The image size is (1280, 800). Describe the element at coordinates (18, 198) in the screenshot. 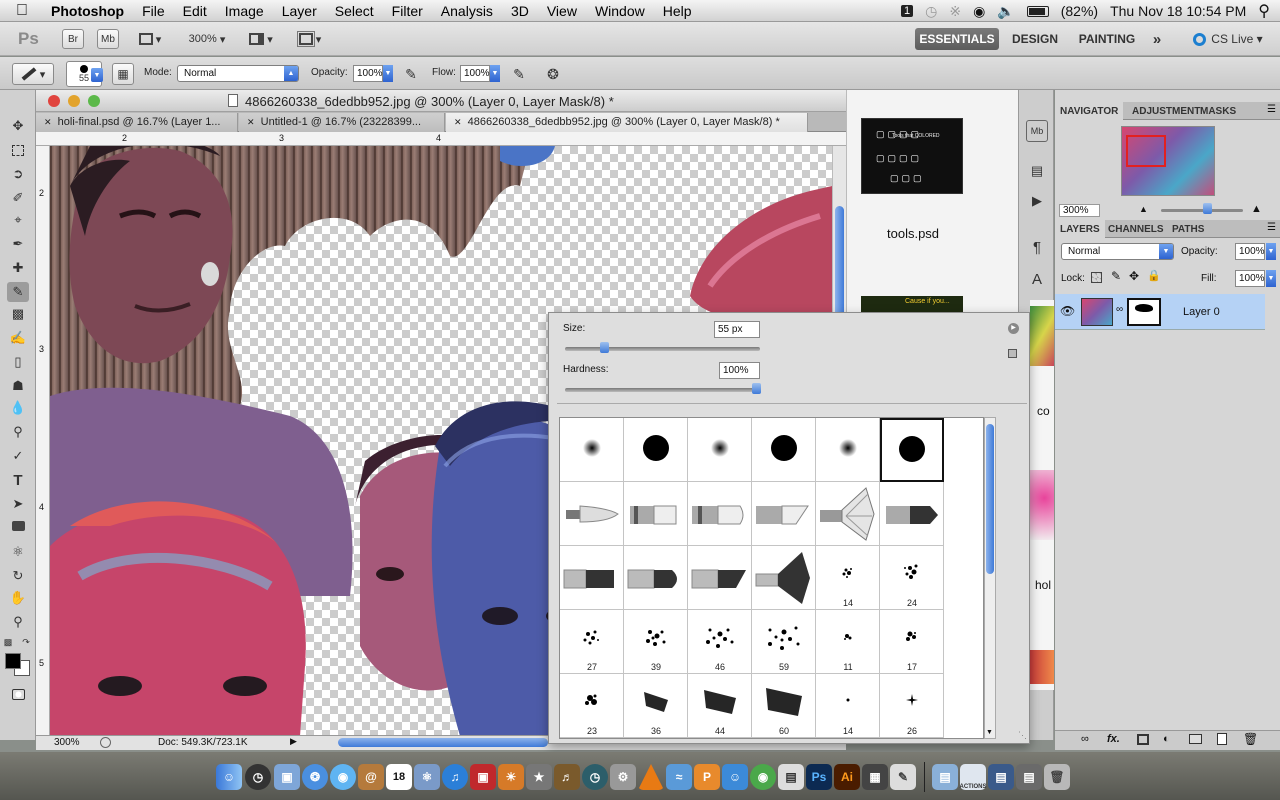

I see `quick-selection-tool-icon: ✐` at that location.